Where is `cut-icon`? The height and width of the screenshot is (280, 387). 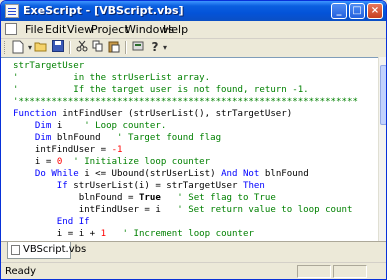 cut-icon is located at coordinates (82, 47).